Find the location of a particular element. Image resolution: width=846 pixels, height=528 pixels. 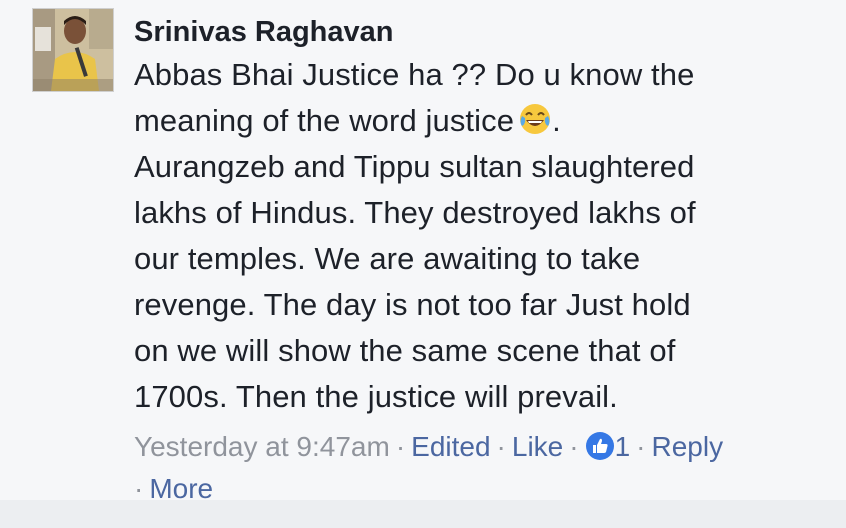

laughing-tears-emoji-icon is located at coordinates (535, 119).